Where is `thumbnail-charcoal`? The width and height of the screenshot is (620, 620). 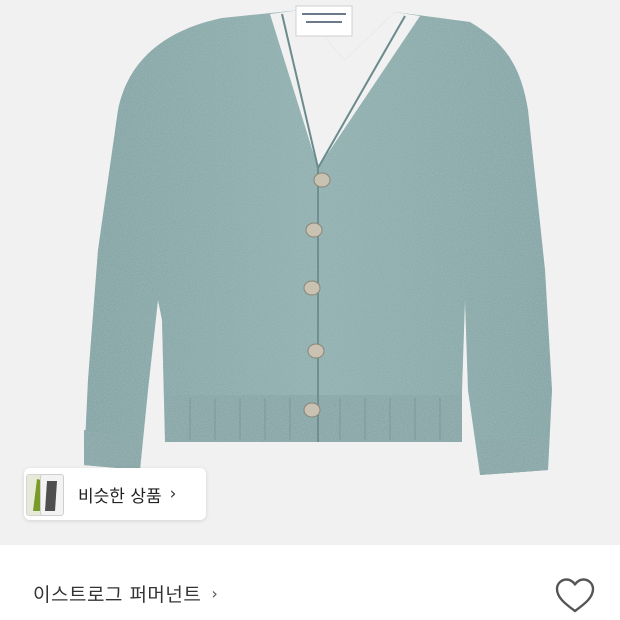
thumbnail-charcoal is located at coordinates (52, 495).